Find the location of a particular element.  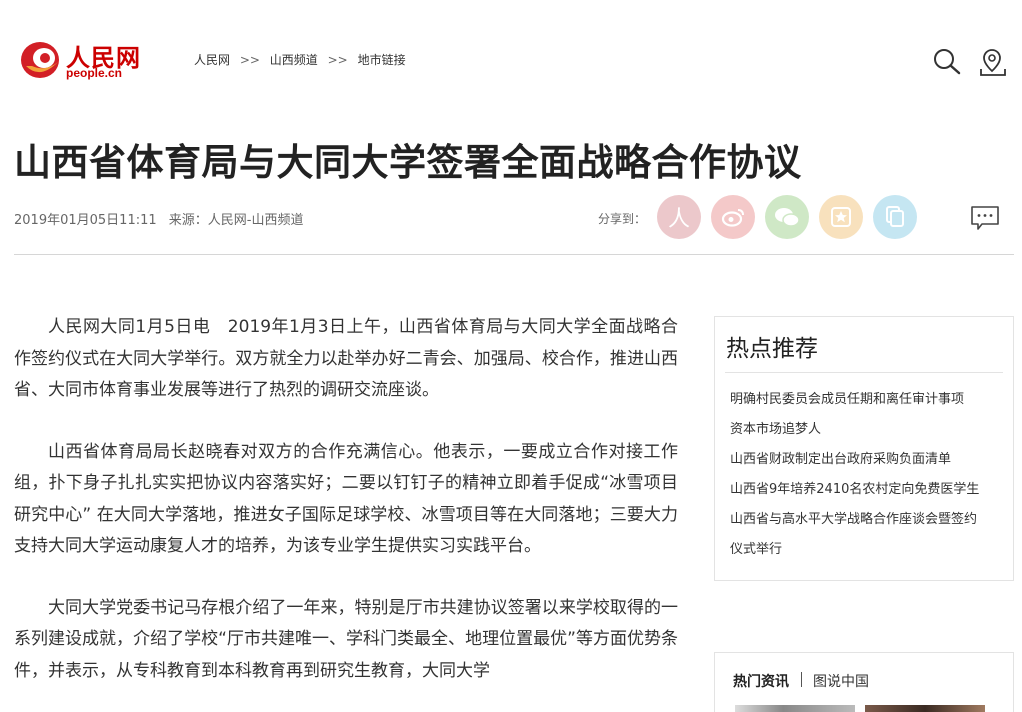

comment-icon is located at coordinates (985, 218).